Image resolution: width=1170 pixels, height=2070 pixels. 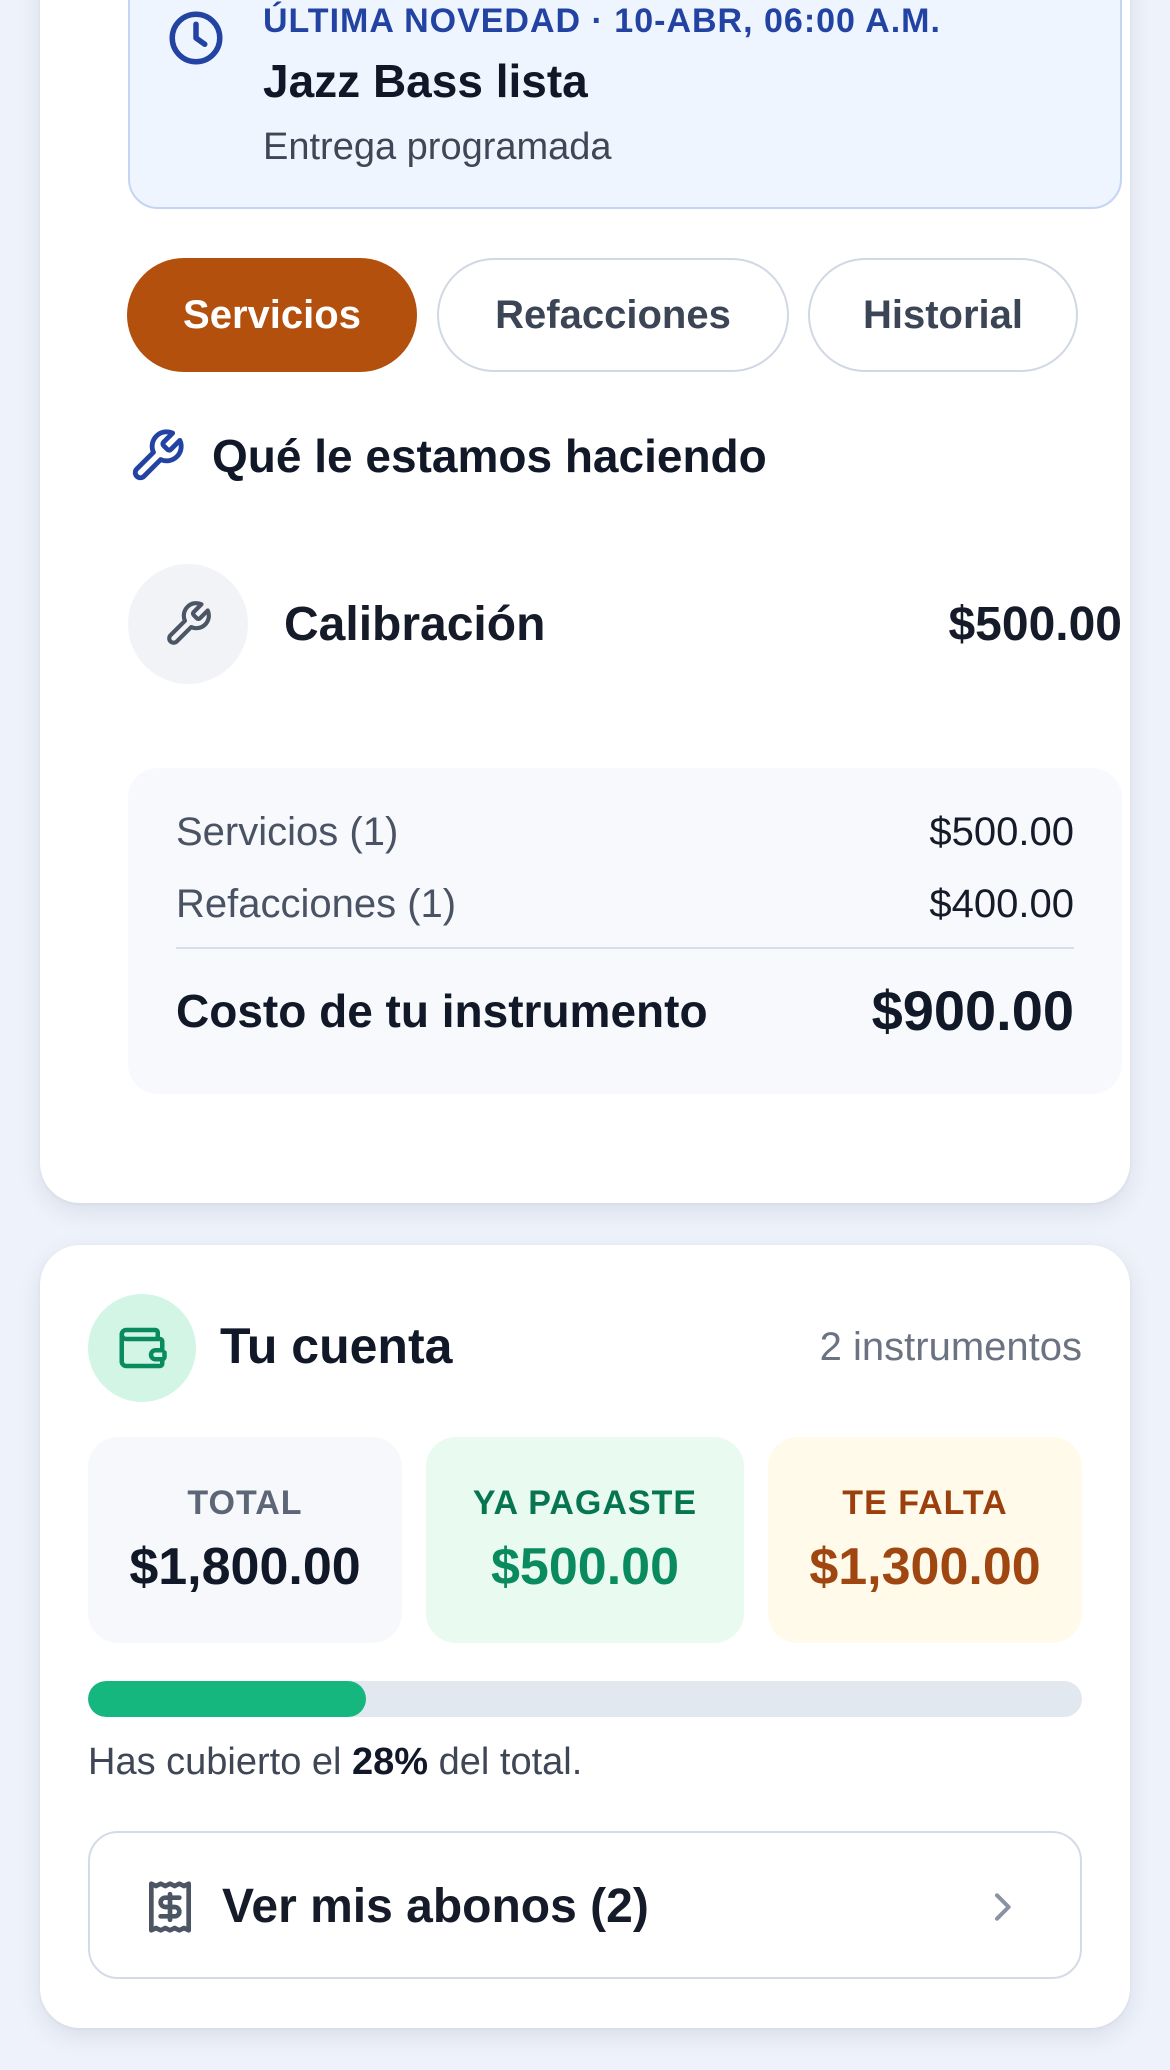 What do you see at coordinates (1003, 1907) in the screenshot?
I see `chevron-right-icon` at bounding box center [1003, 1907].